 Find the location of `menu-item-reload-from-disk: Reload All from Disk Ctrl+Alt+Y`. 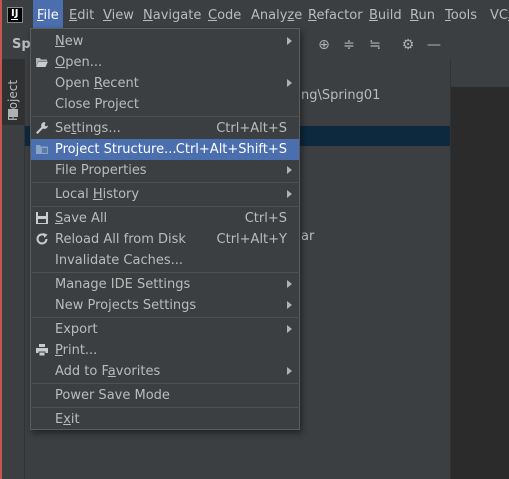

menu-item-reload-from-disk: Reload All from Disk Ctrl+Alt+Y is located at coordinates (165, 239).